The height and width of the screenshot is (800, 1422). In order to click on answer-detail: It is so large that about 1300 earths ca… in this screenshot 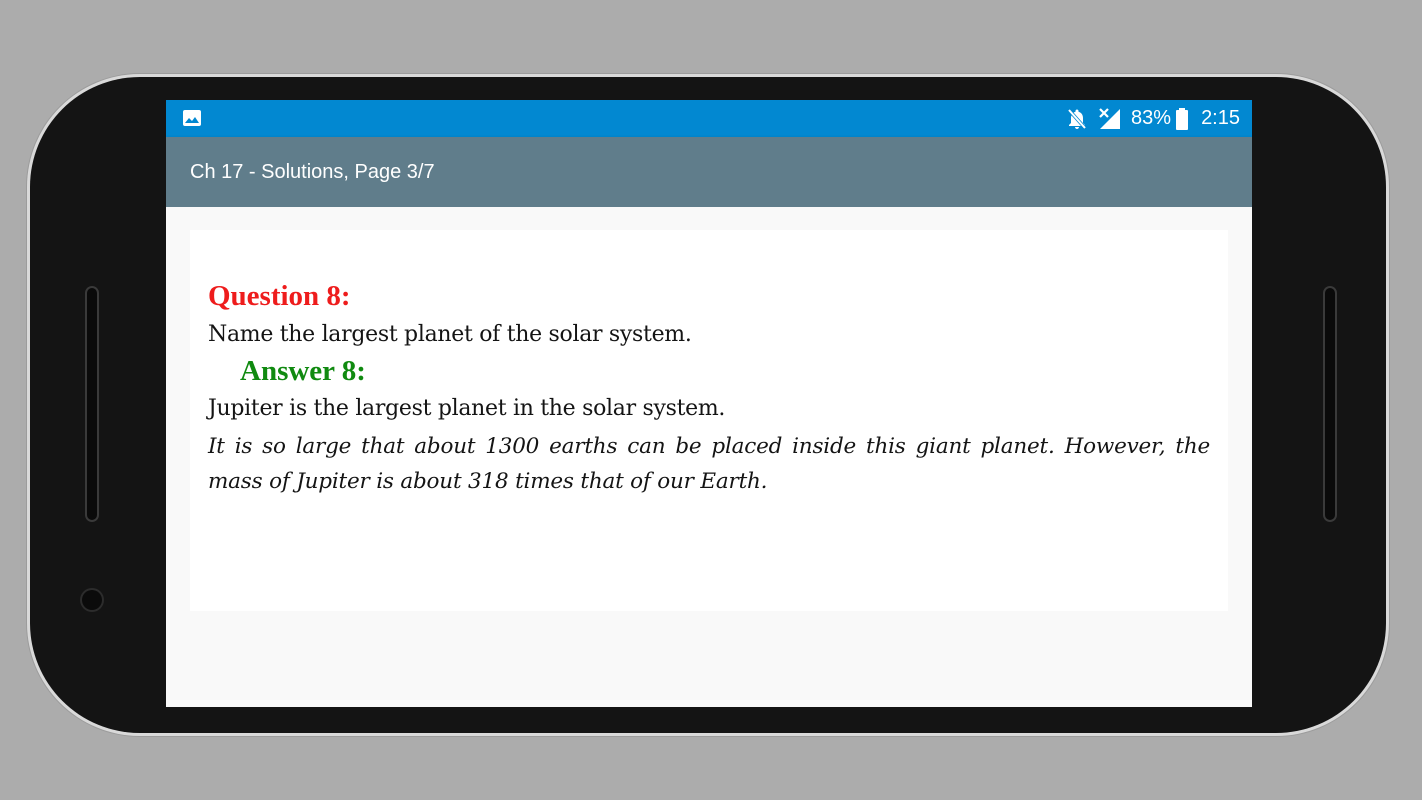, I will do `click(709, 464)`.